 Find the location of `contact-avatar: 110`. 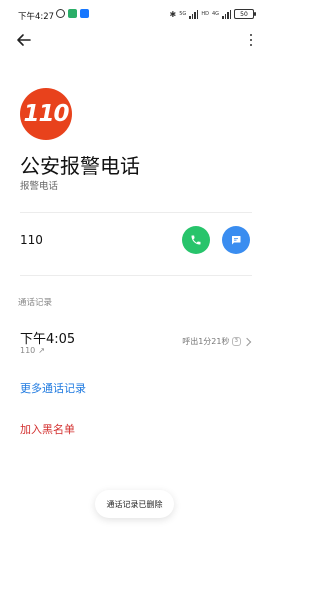

contact-avatar: 110 is located at coordinates (46, 114).